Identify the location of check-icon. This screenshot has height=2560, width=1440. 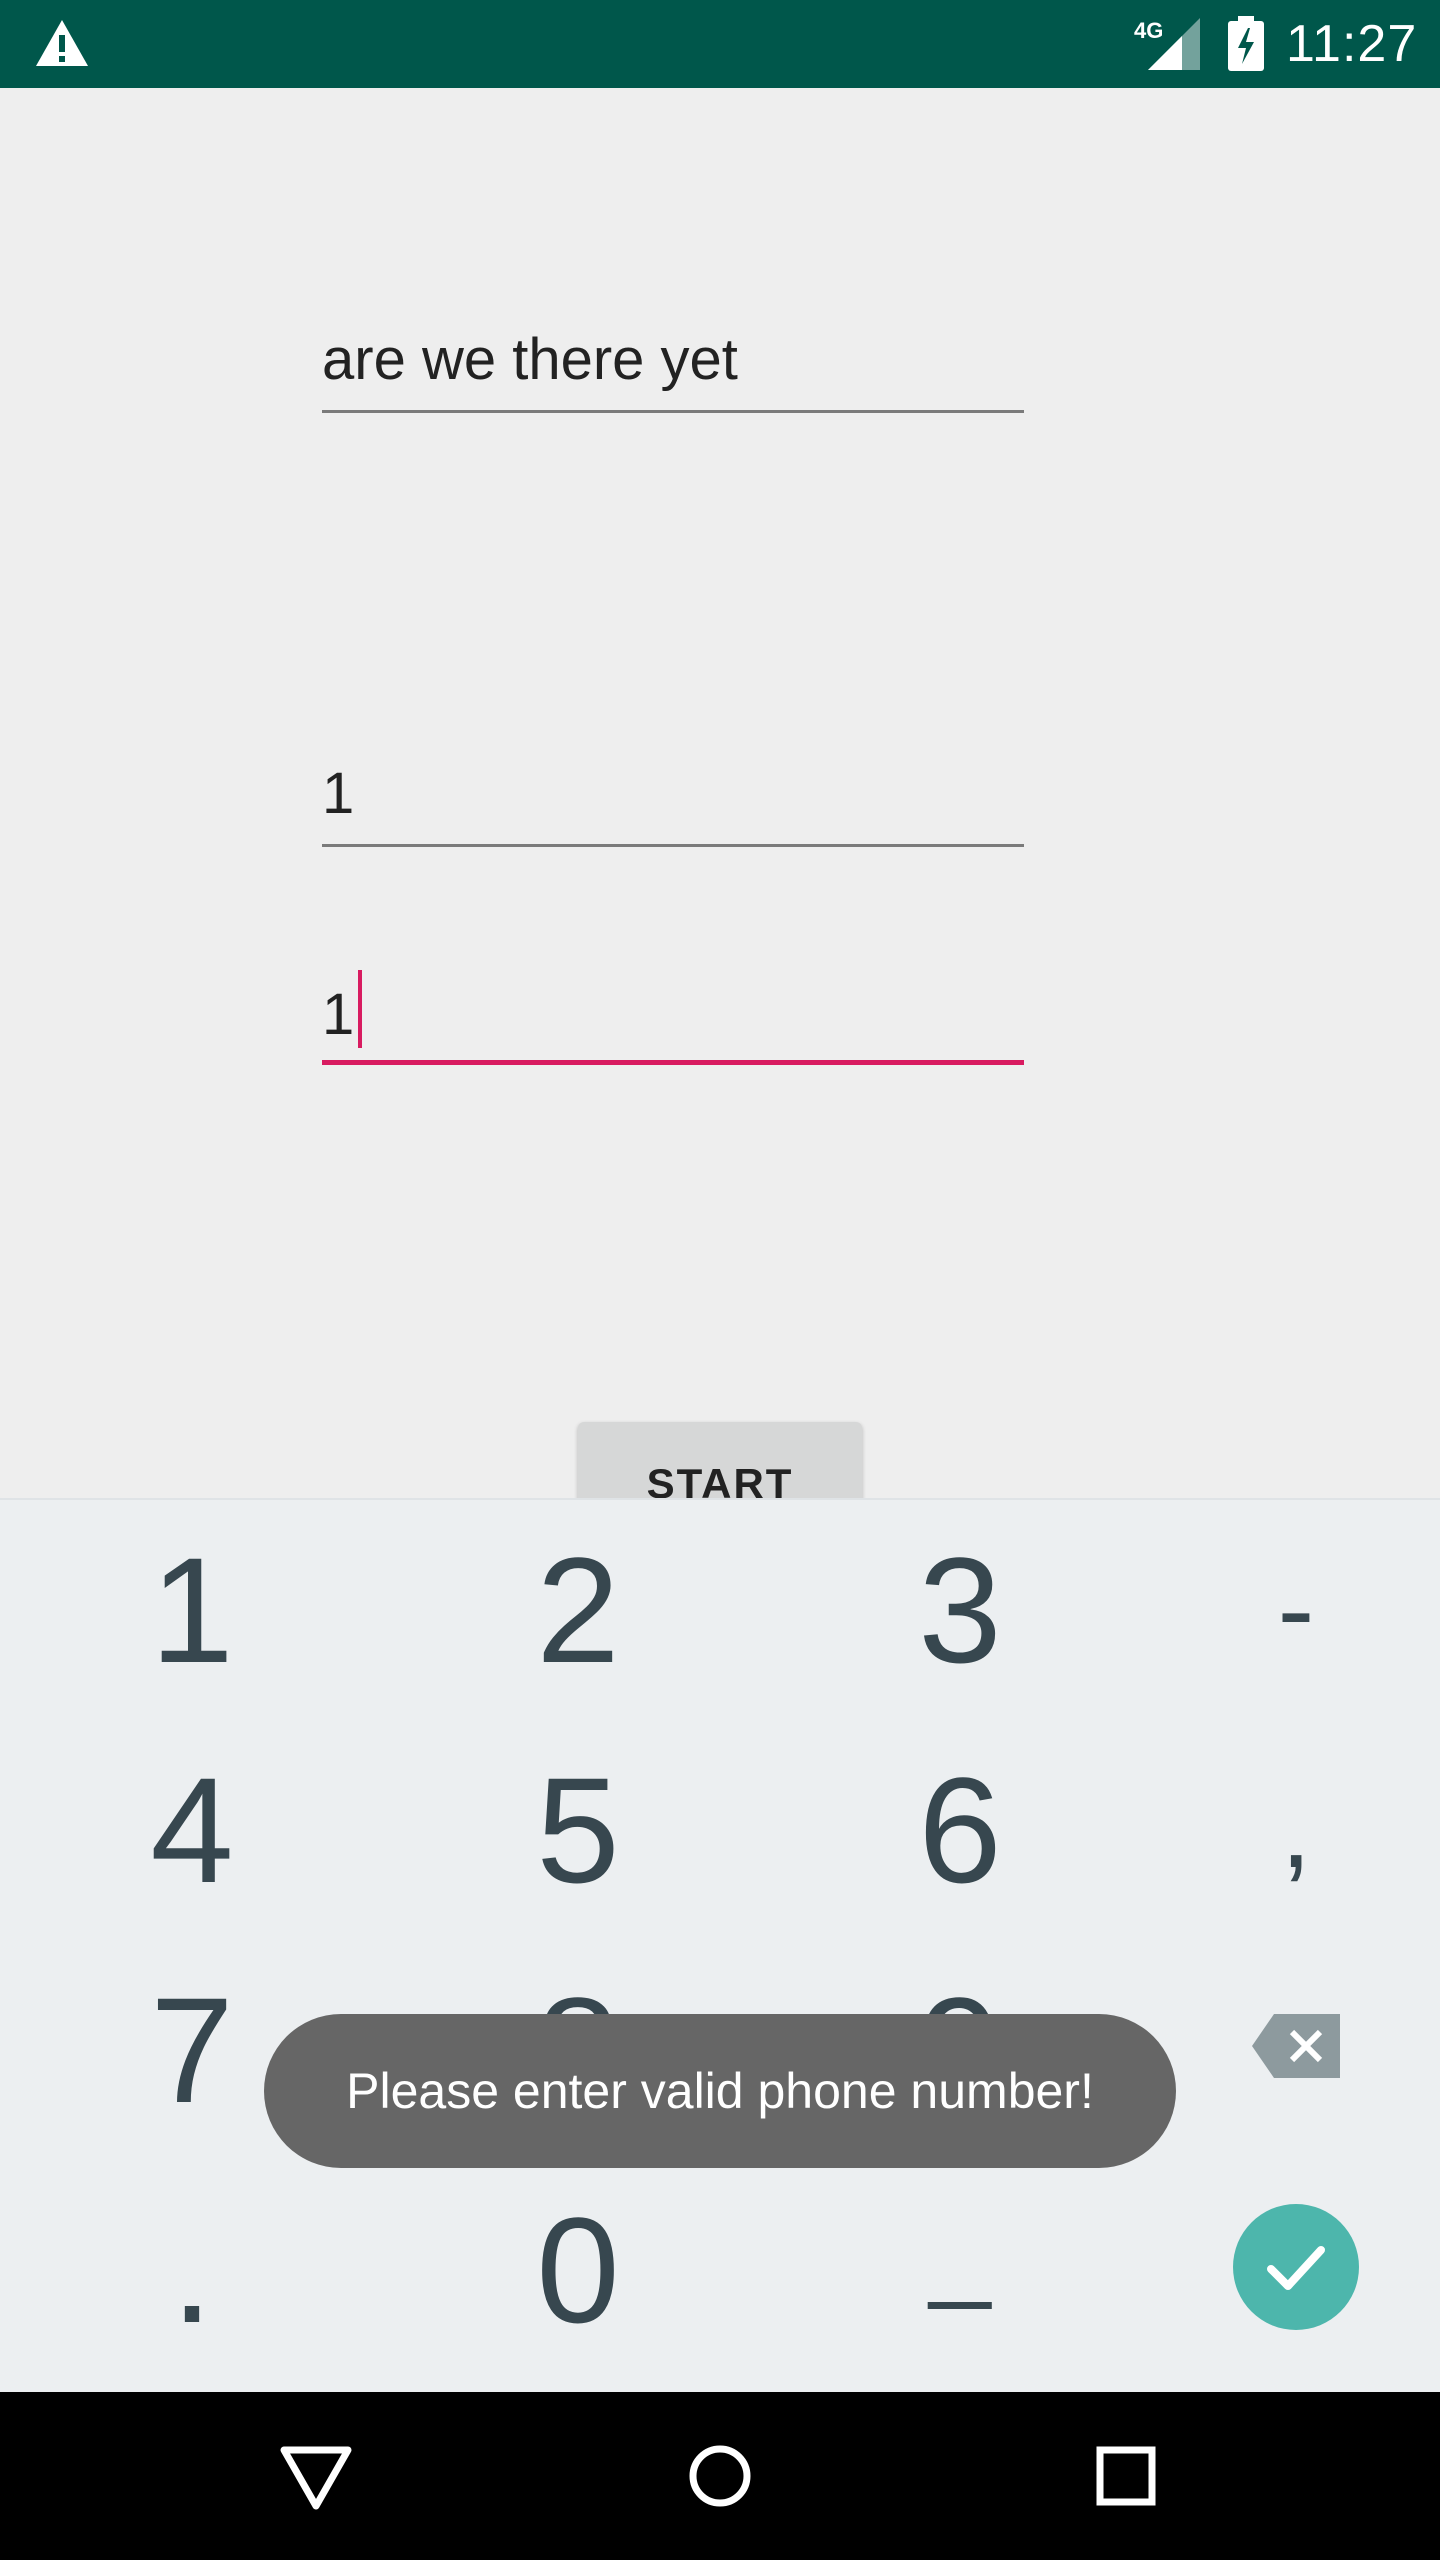
(1296, 2268).